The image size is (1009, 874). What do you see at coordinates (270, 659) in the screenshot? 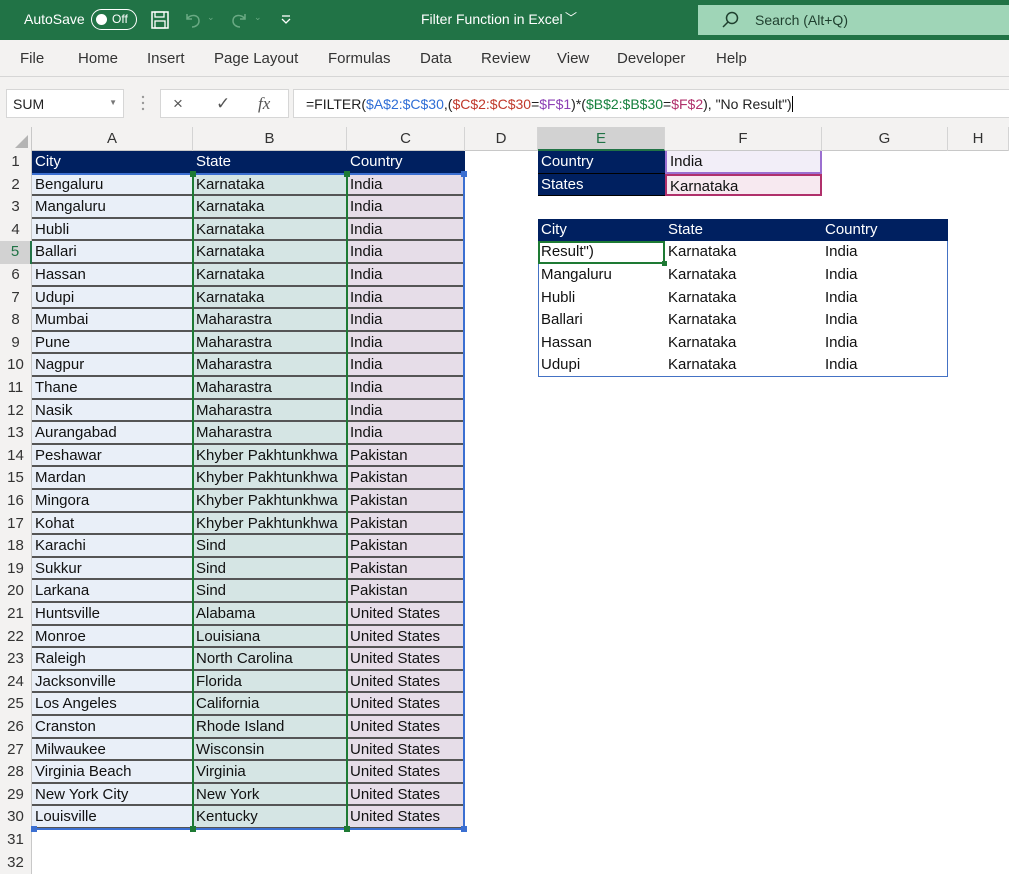
I see `source-cell: North Carolina` at bounding box center [270, 659].